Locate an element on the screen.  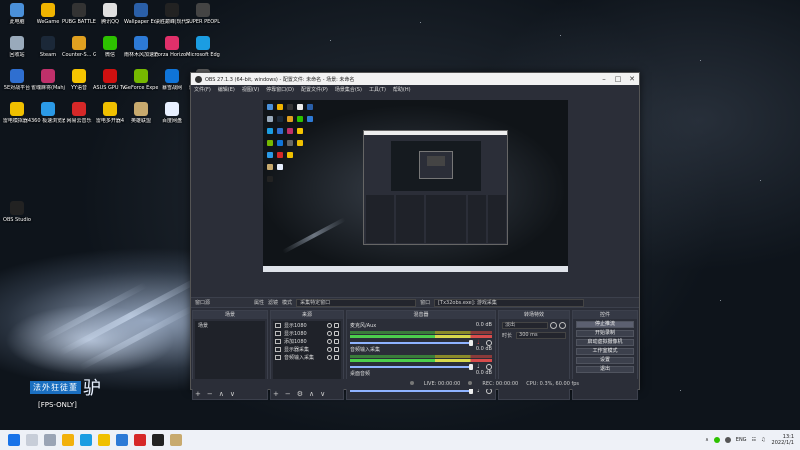
mode-select: 采集特定窗口 is located at coordinates (356, 302).